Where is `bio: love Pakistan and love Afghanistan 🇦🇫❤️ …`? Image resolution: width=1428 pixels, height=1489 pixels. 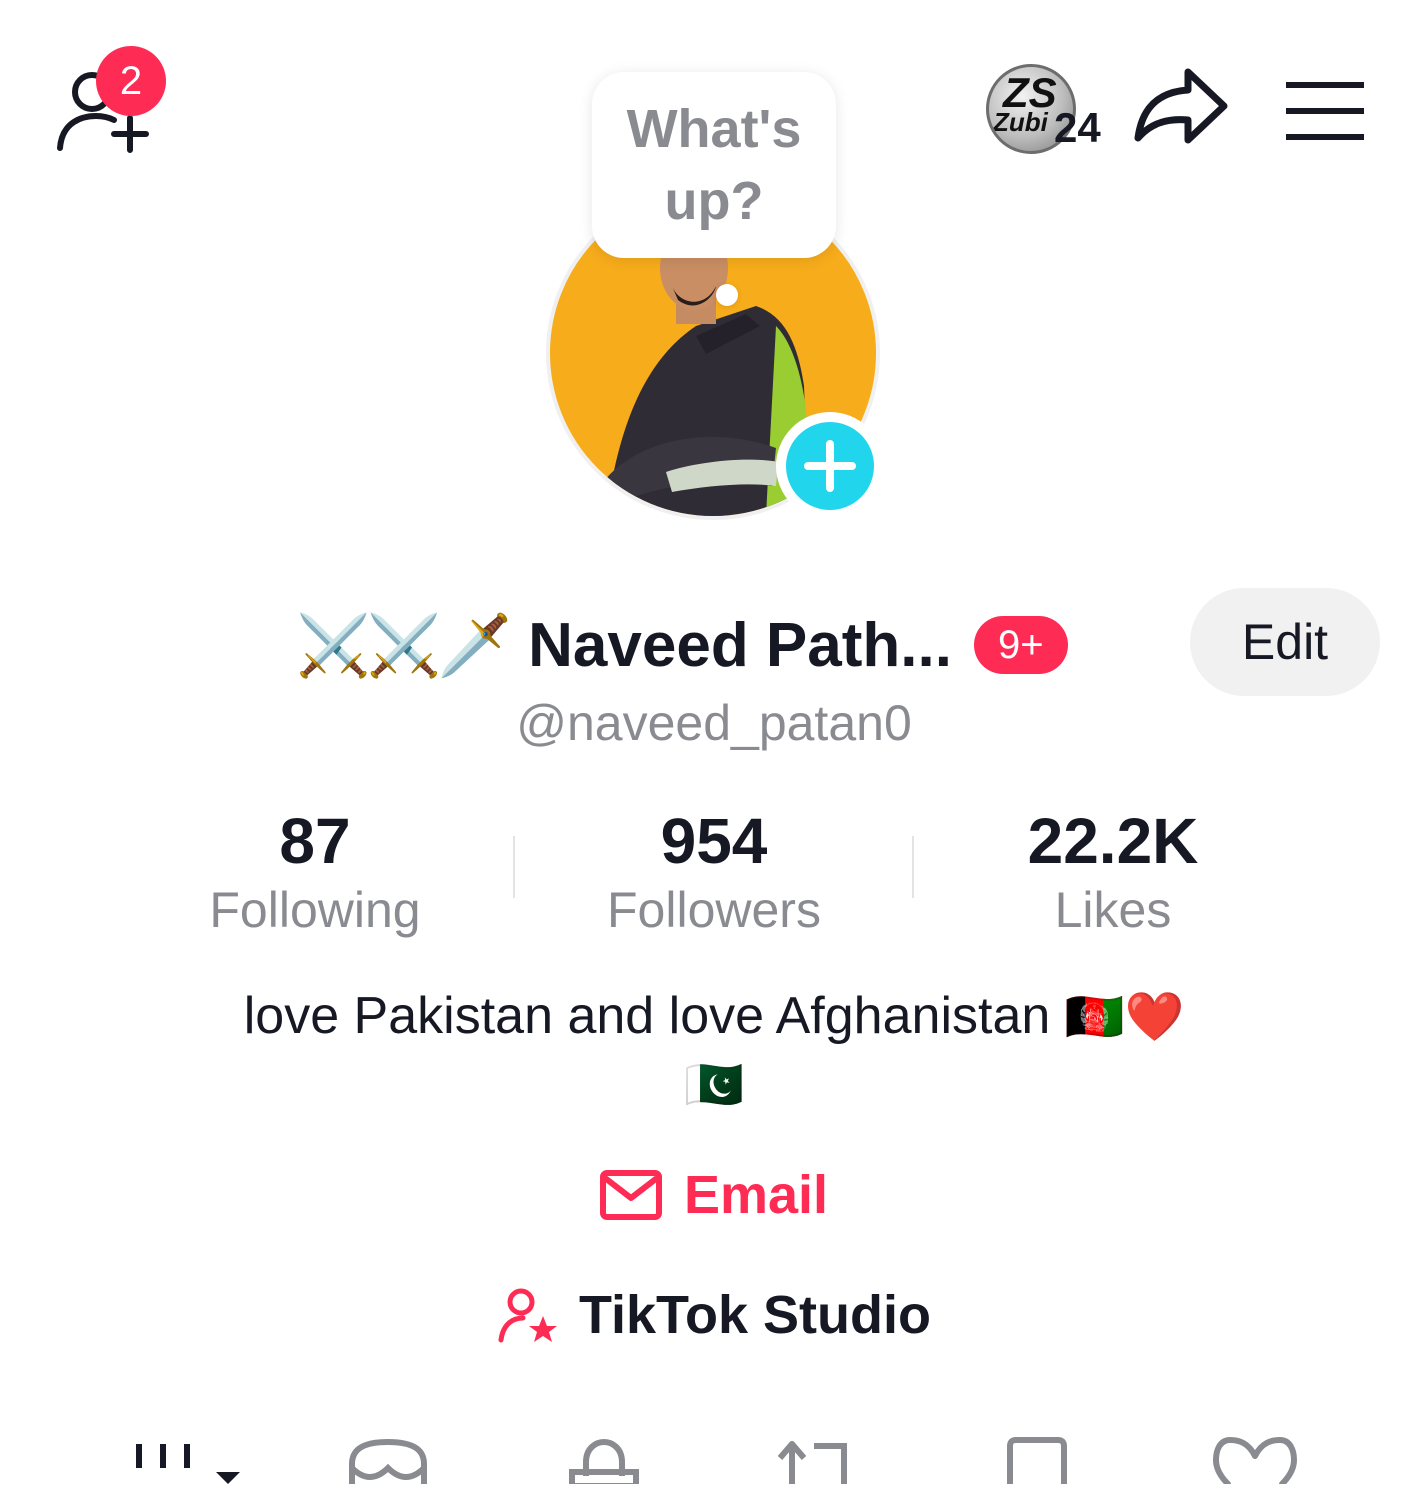 bio: love Pakistan and love Afghanistan 🇦🇫❤️ … is located at coordinates (714, 1051).